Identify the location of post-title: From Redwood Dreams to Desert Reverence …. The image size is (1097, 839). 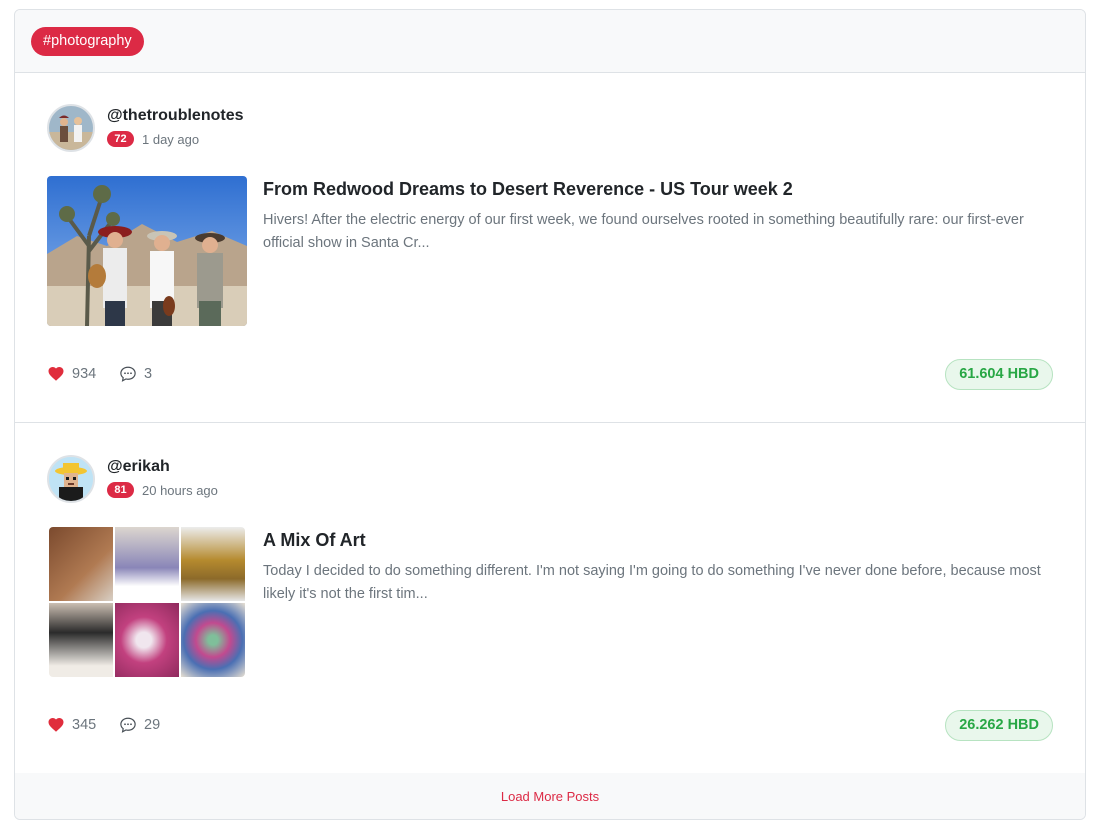
(663, 189).